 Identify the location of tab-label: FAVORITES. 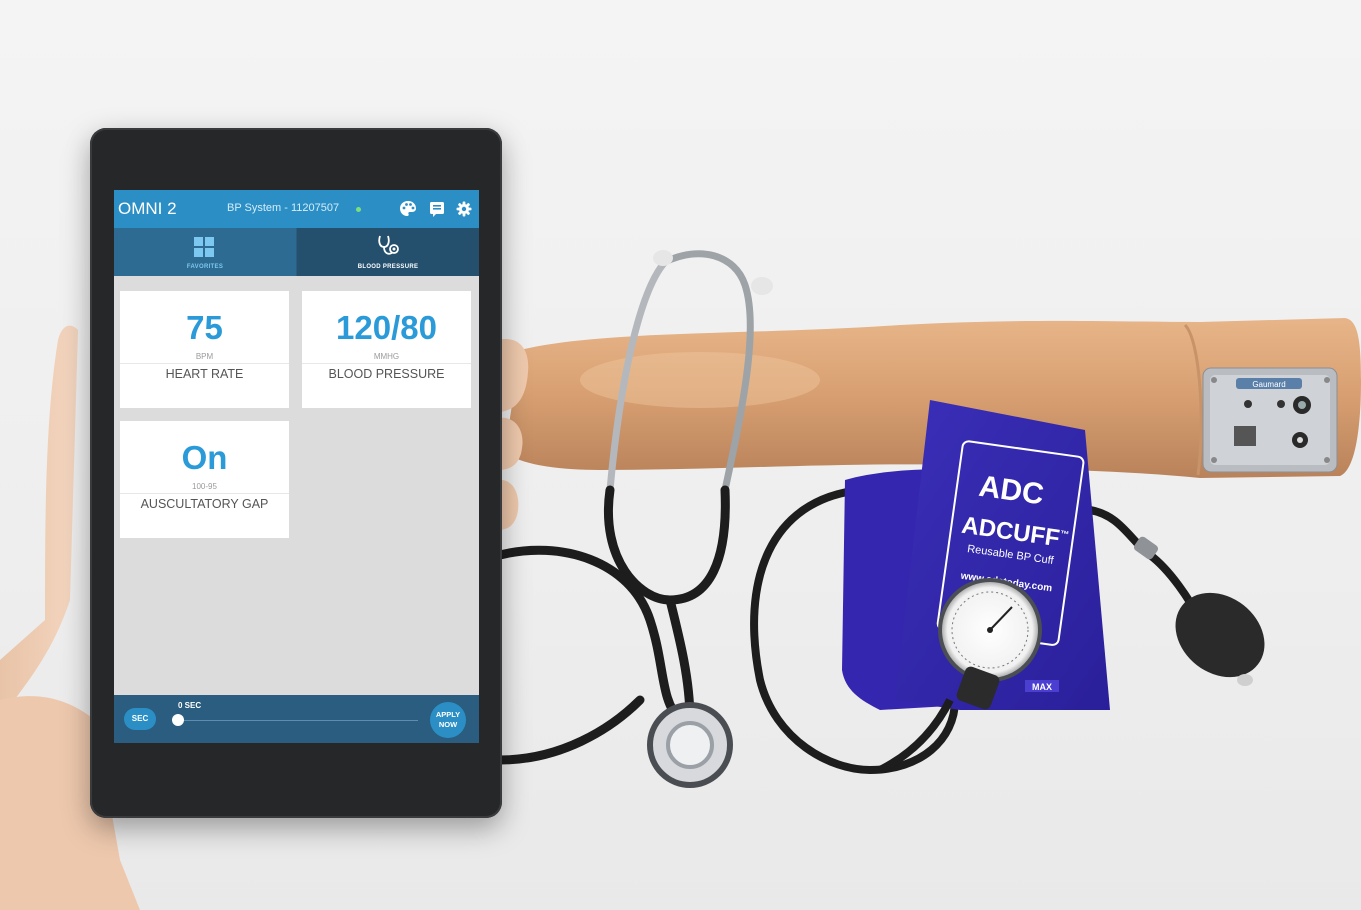
(205, 267).